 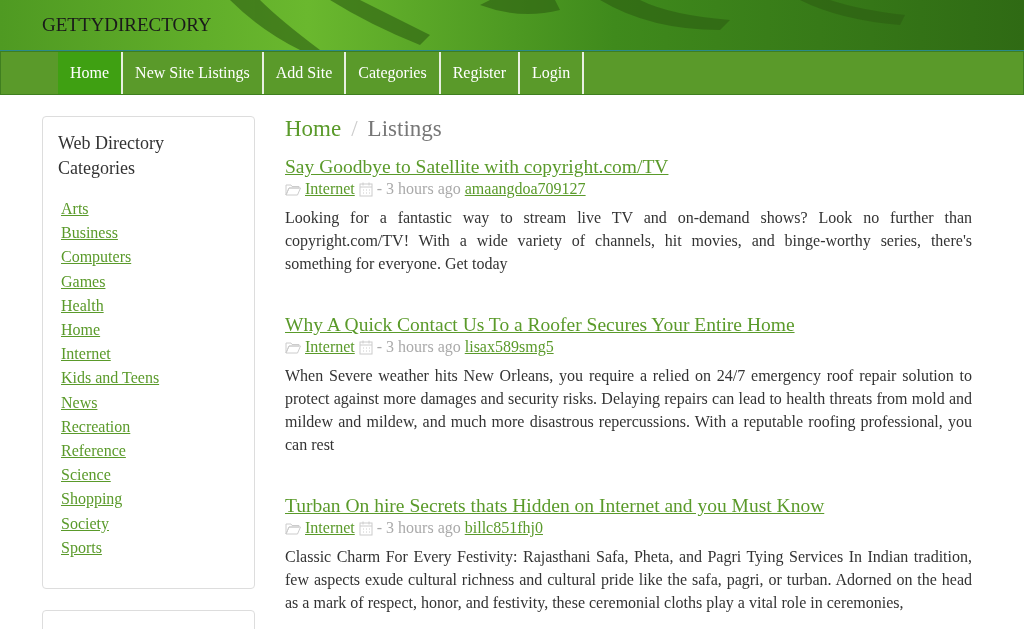 I want to click on user-link: lisax589smg5, so click(x=509, y=347).